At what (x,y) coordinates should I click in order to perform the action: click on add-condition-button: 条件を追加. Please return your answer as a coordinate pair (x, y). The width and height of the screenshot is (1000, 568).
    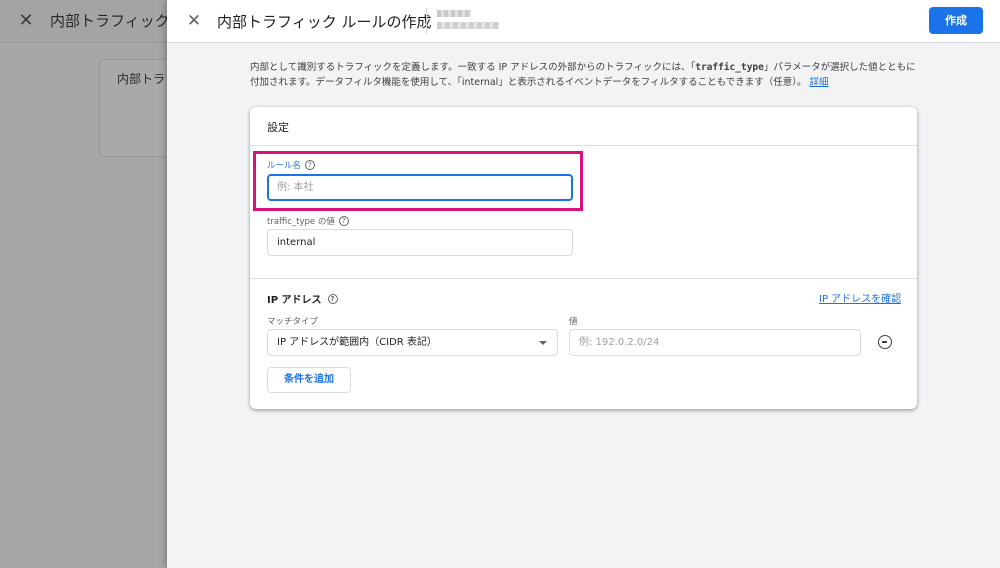
    Looking at the image, I should click on (309, 380).